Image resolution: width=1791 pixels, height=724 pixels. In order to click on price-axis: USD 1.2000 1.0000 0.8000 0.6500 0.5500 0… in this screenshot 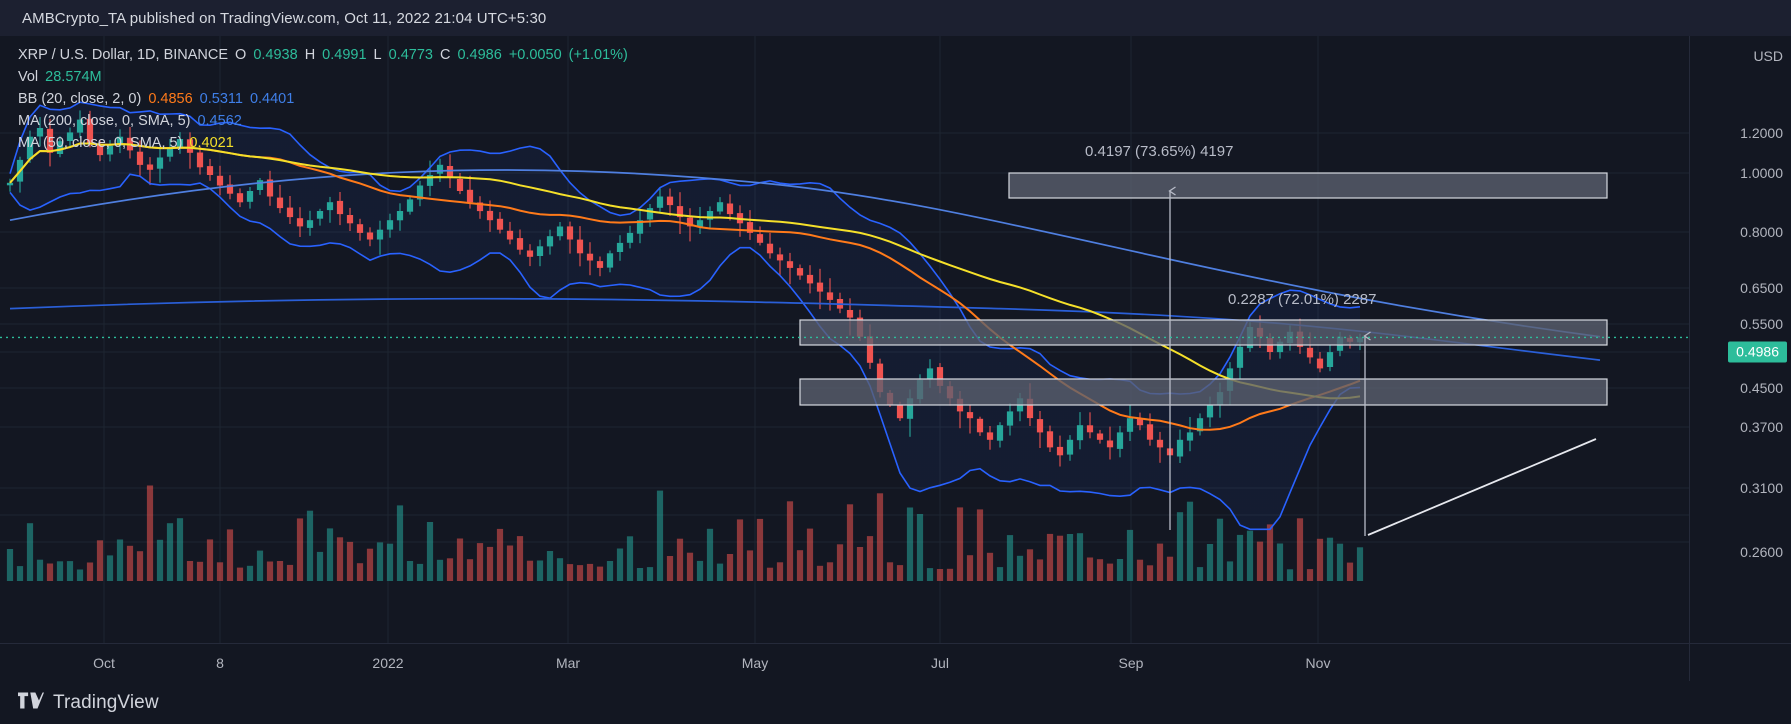, I will do `click(1740, 339)`.